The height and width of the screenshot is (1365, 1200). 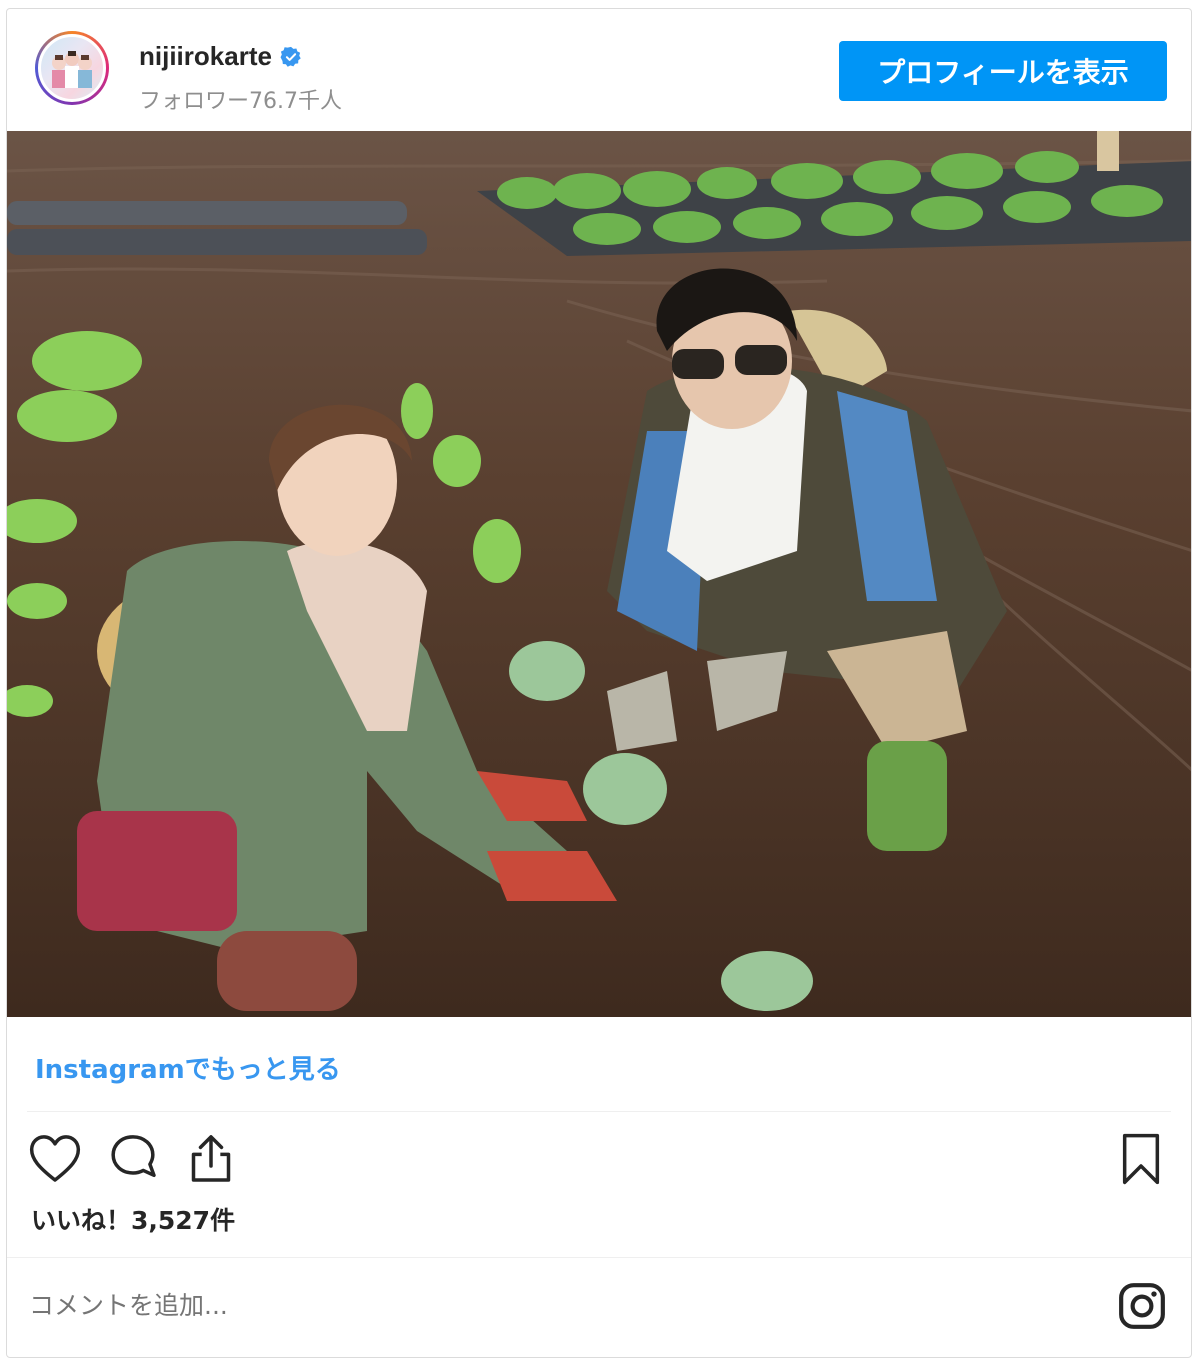 What do you see at coordinates (1141, 1159) in the screenshot?
I see `bookmark-icon` at bounding box center [1141, 1159].